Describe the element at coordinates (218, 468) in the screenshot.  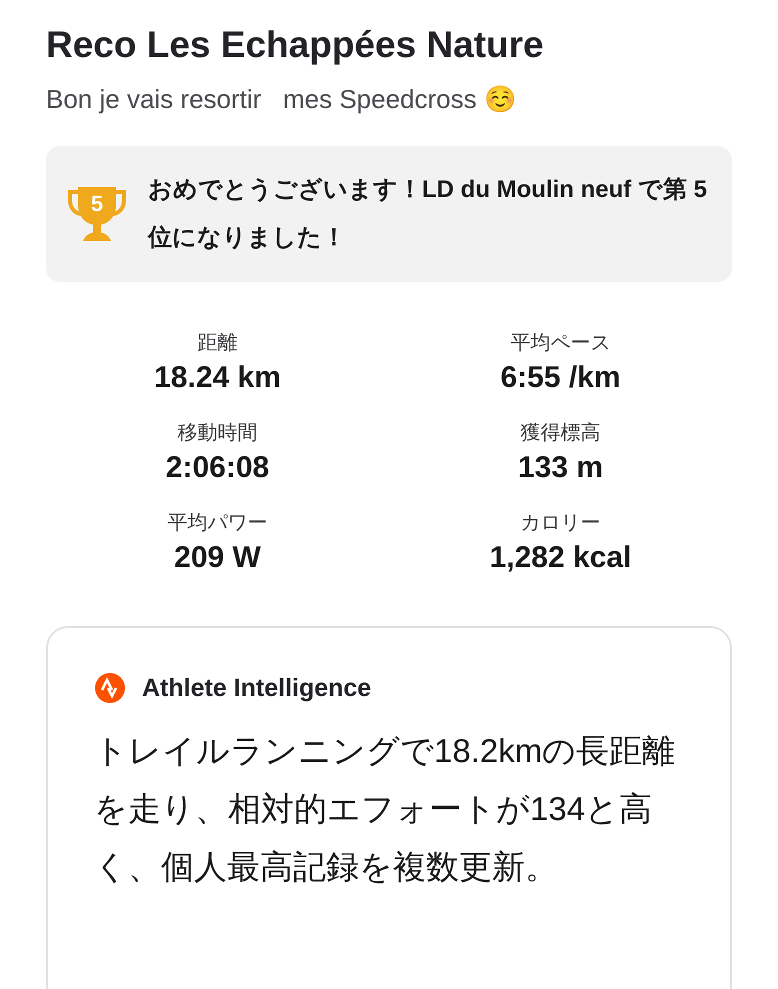
I see `stat-value: 2:06:08` at that location.